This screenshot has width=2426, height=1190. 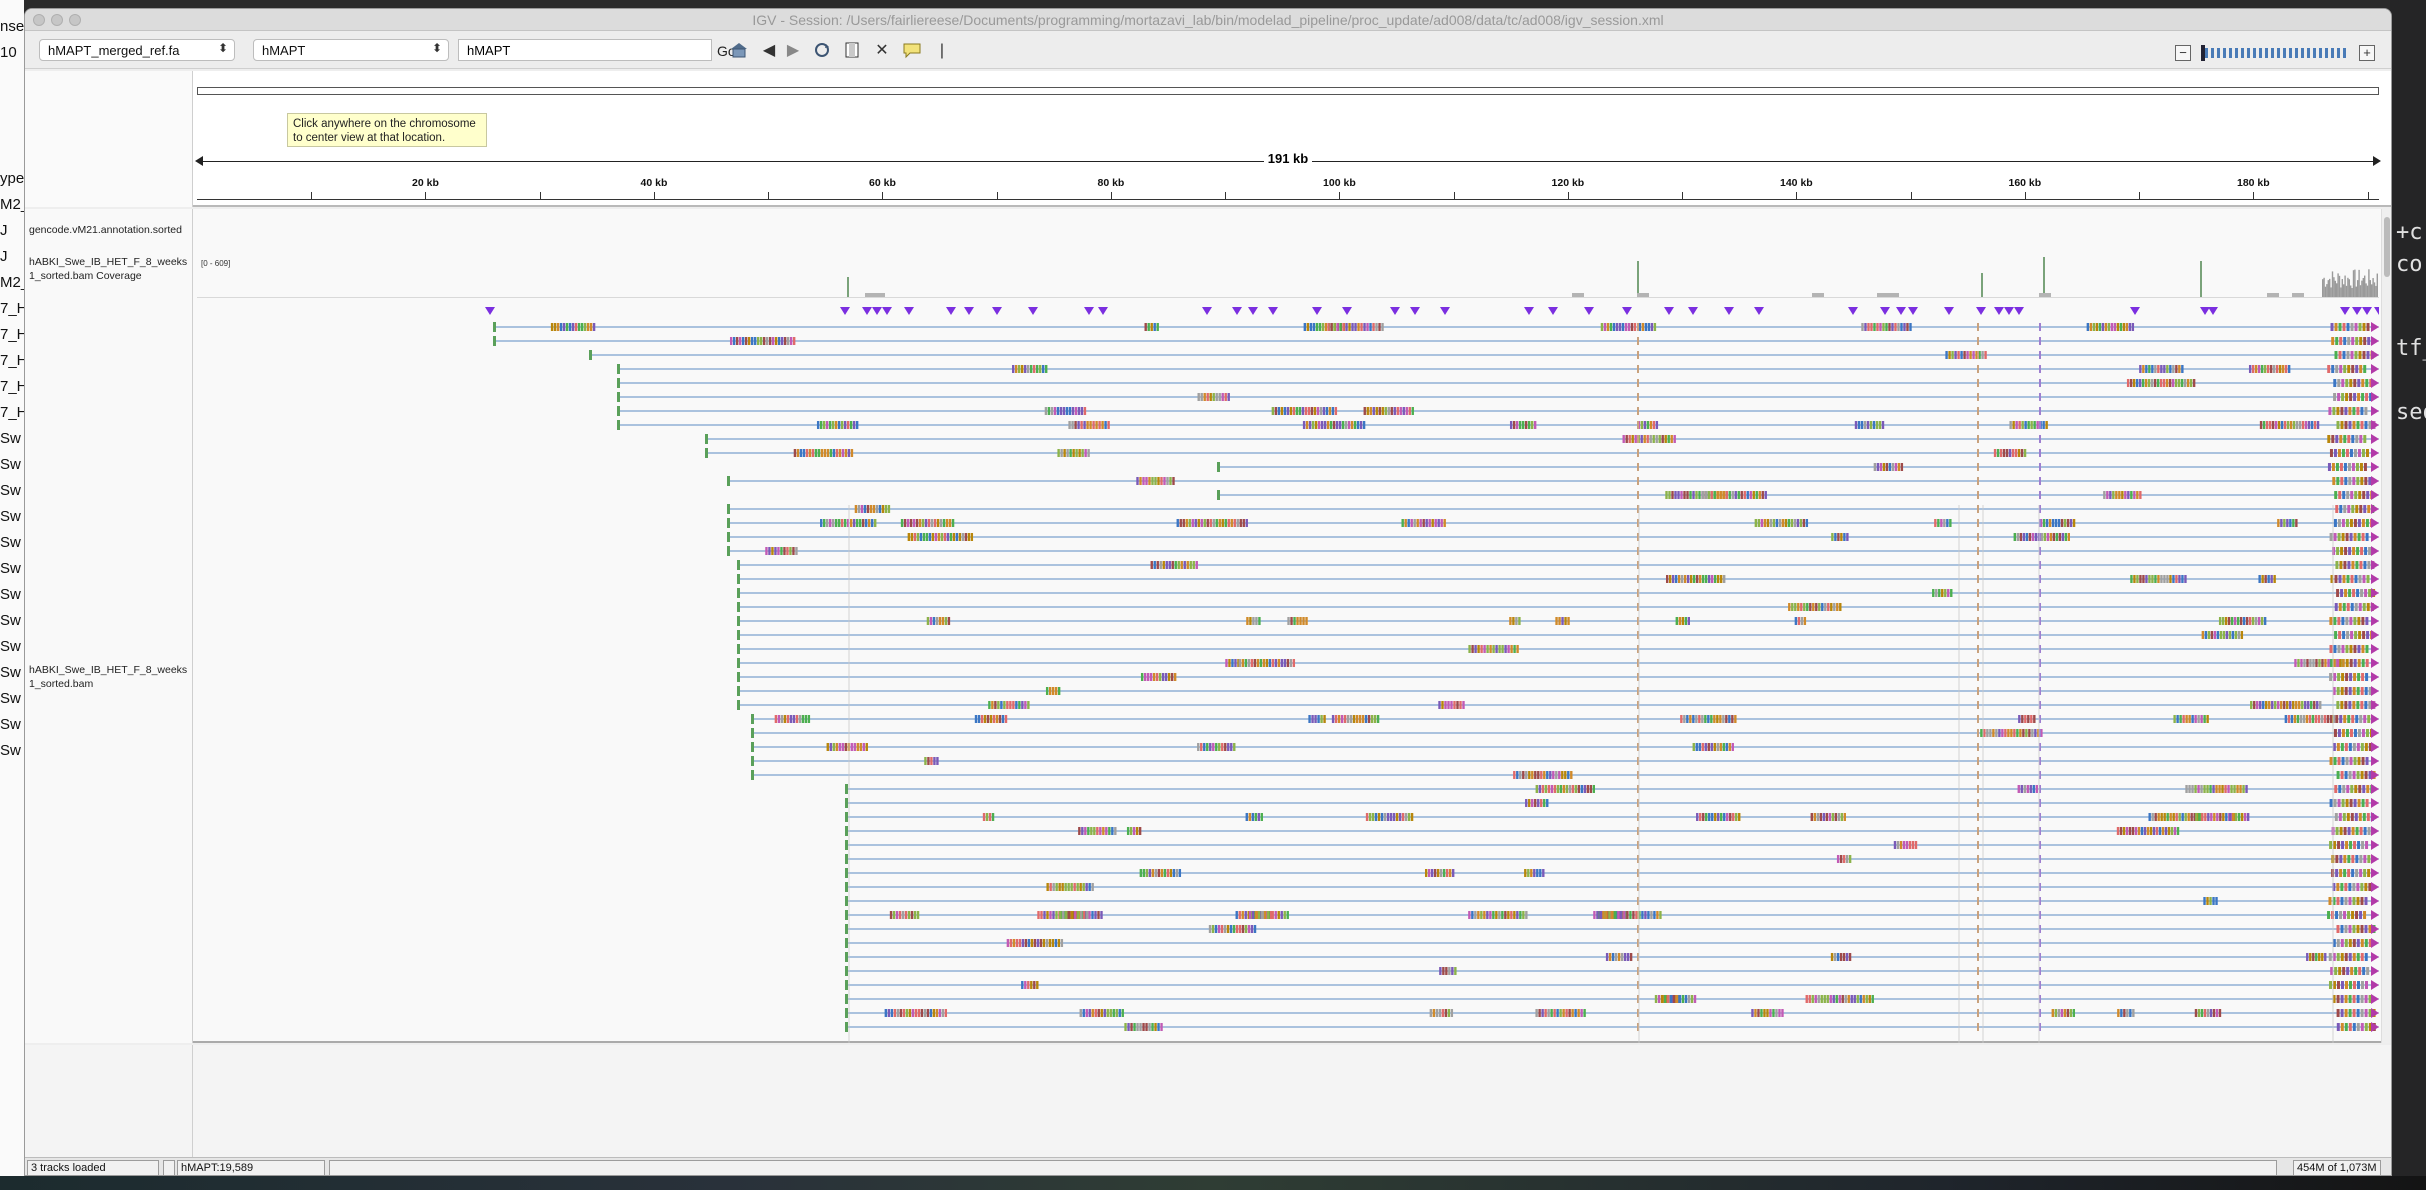 I want to click on zoom-out-button: −, so click(x=2183, y=53).